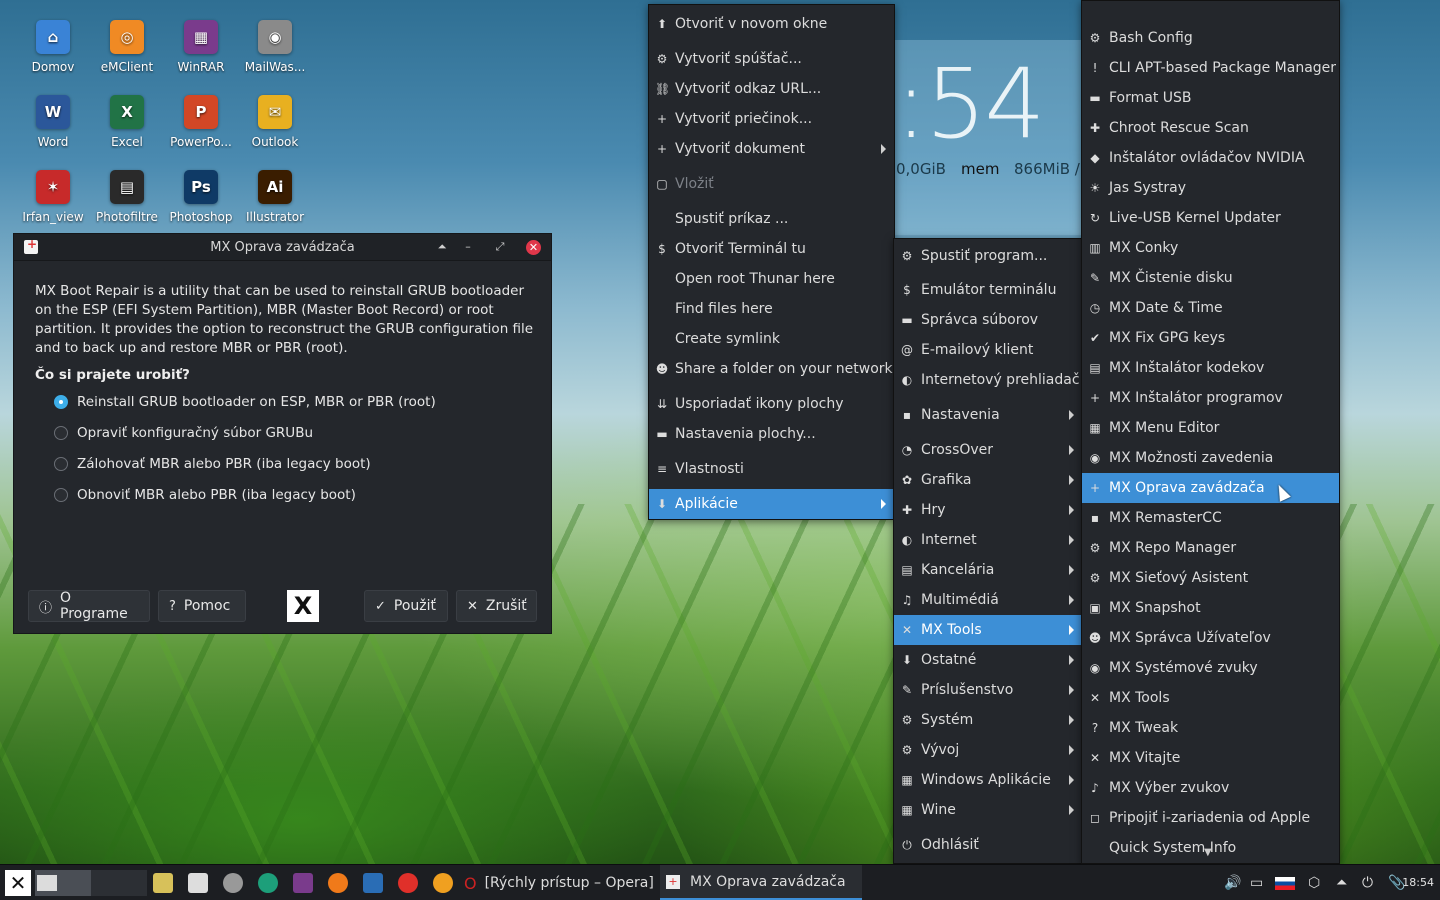  Describe the element at coordinates (275, 122) in the screenshot. I see `desktop-icon-7: ✉ Outlook` at that location.